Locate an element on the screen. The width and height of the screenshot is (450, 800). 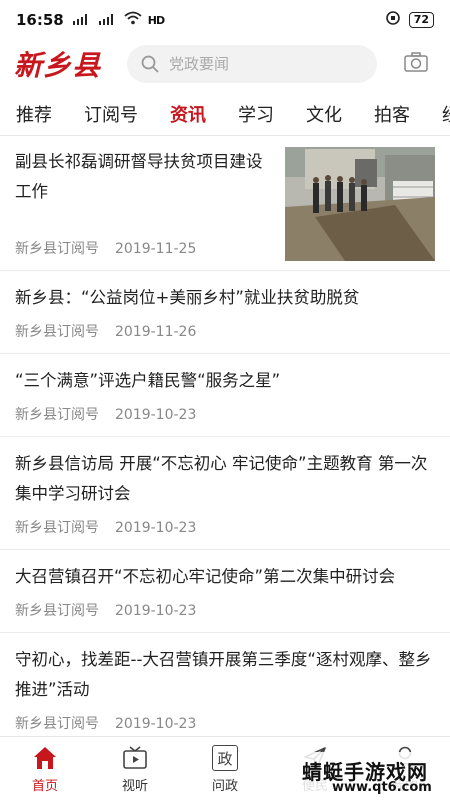
news-title: 新乡县信访局 开展“不忘初心 牢记使命”主题教育 第一次集中学习研讨会 is located at coordinates (221, 478).